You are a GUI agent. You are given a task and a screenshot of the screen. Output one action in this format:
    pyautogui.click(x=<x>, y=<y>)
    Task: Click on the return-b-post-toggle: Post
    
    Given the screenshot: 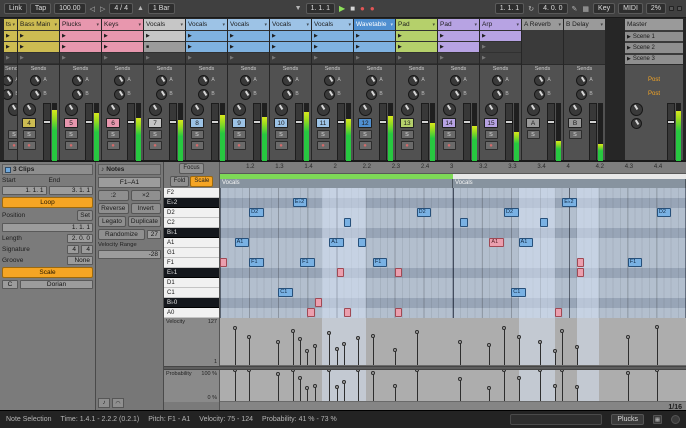 What is the action you would take?
    pyautogui.click(x=654, y=94)
    